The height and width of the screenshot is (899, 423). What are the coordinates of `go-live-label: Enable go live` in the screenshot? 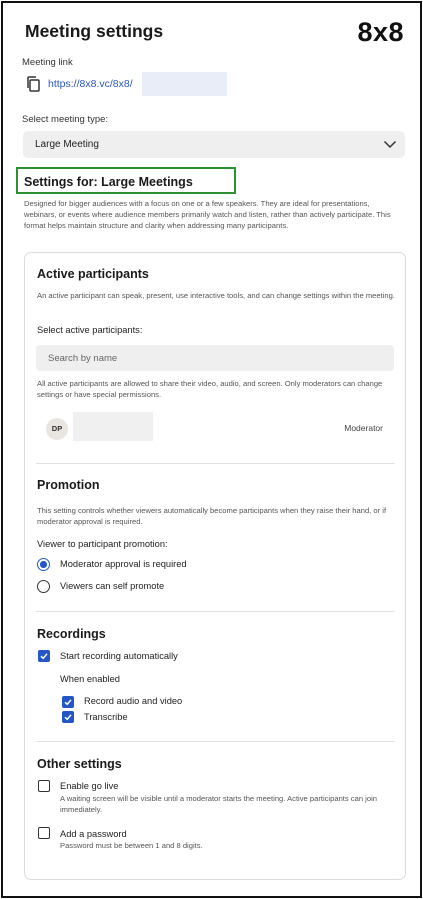 It's located at (89, 786).